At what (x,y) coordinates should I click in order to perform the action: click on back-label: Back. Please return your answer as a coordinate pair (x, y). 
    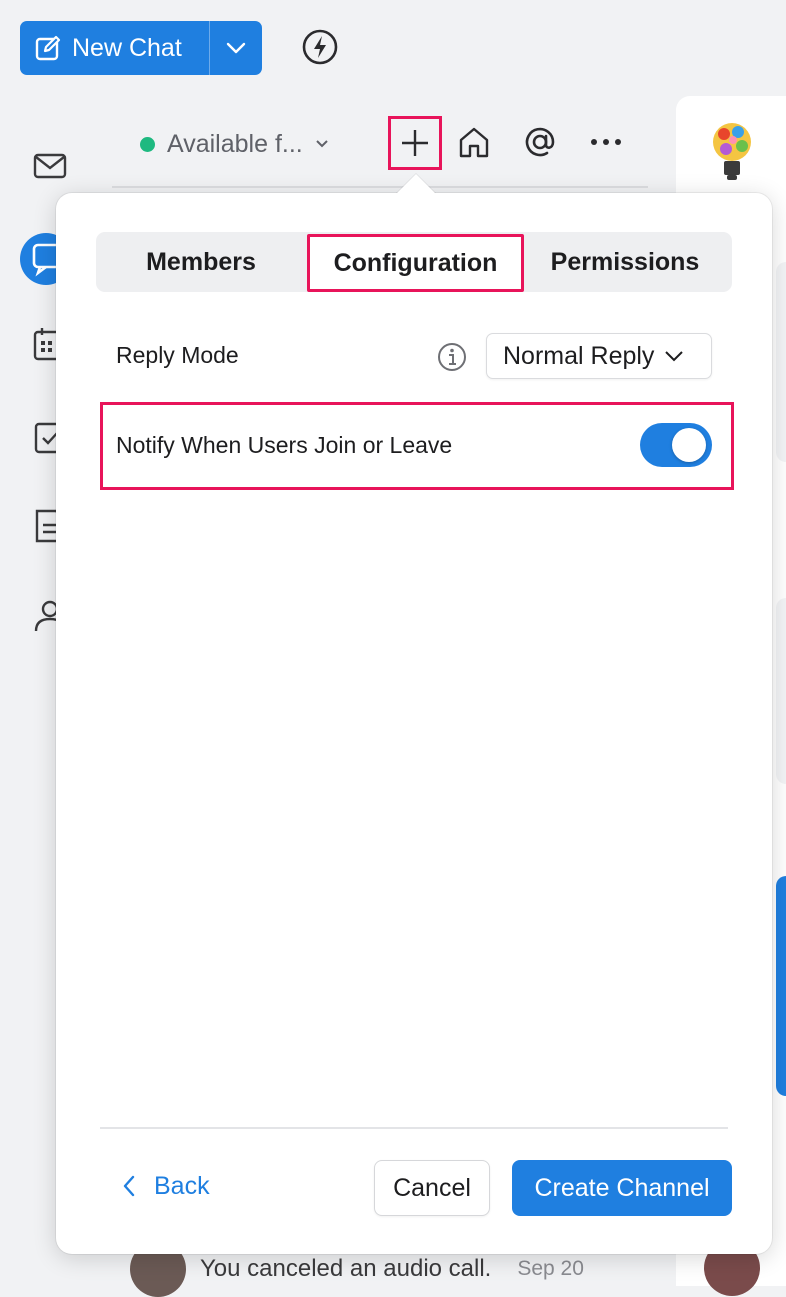
    Looking at the image, I should click on (182, 1185).